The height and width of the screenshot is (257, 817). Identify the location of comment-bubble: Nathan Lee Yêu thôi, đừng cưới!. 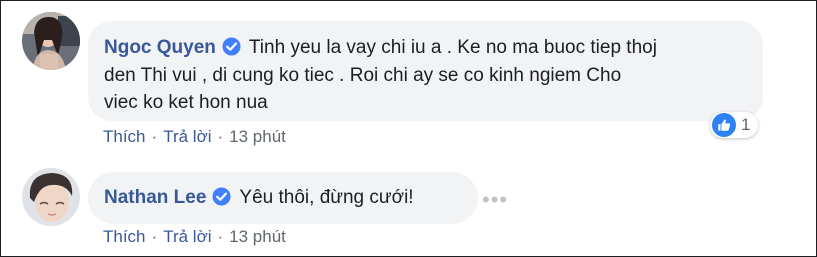
(283, 198).